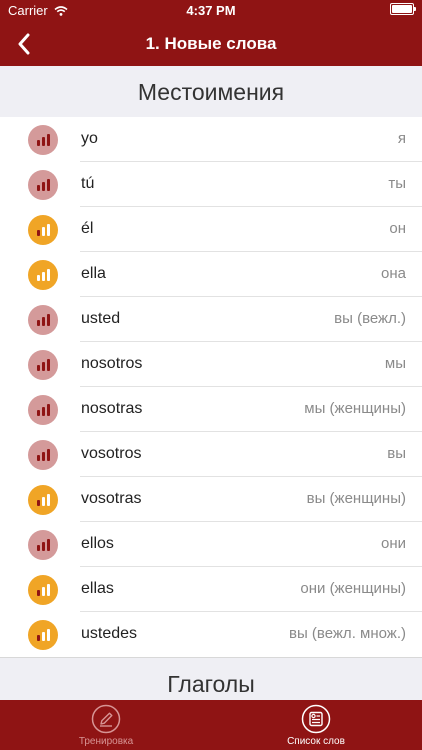  What do you see at coordinates (211, 725) in the screenshot?
I see `tab-bar: Тренировка Список слов` at bounding box center [211, 725].